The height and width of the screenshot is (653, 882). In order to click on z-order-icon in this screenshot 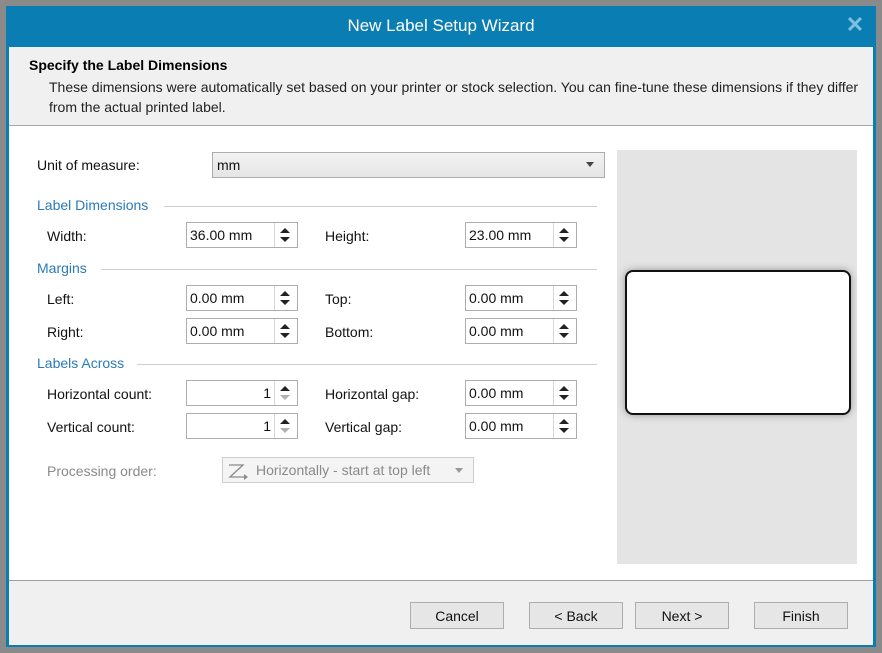, I will do `click(238, 472)`.